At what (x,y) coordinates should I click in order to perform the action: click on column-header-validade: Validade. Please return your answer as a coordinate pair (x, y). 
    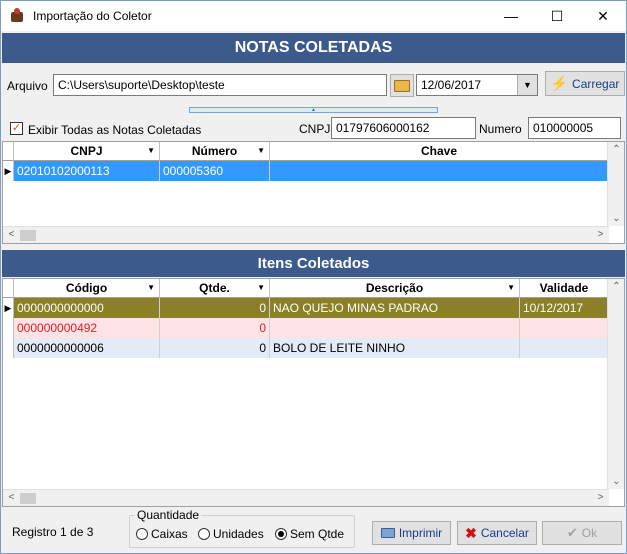
    Looking at the image, I should click on (564, 288).